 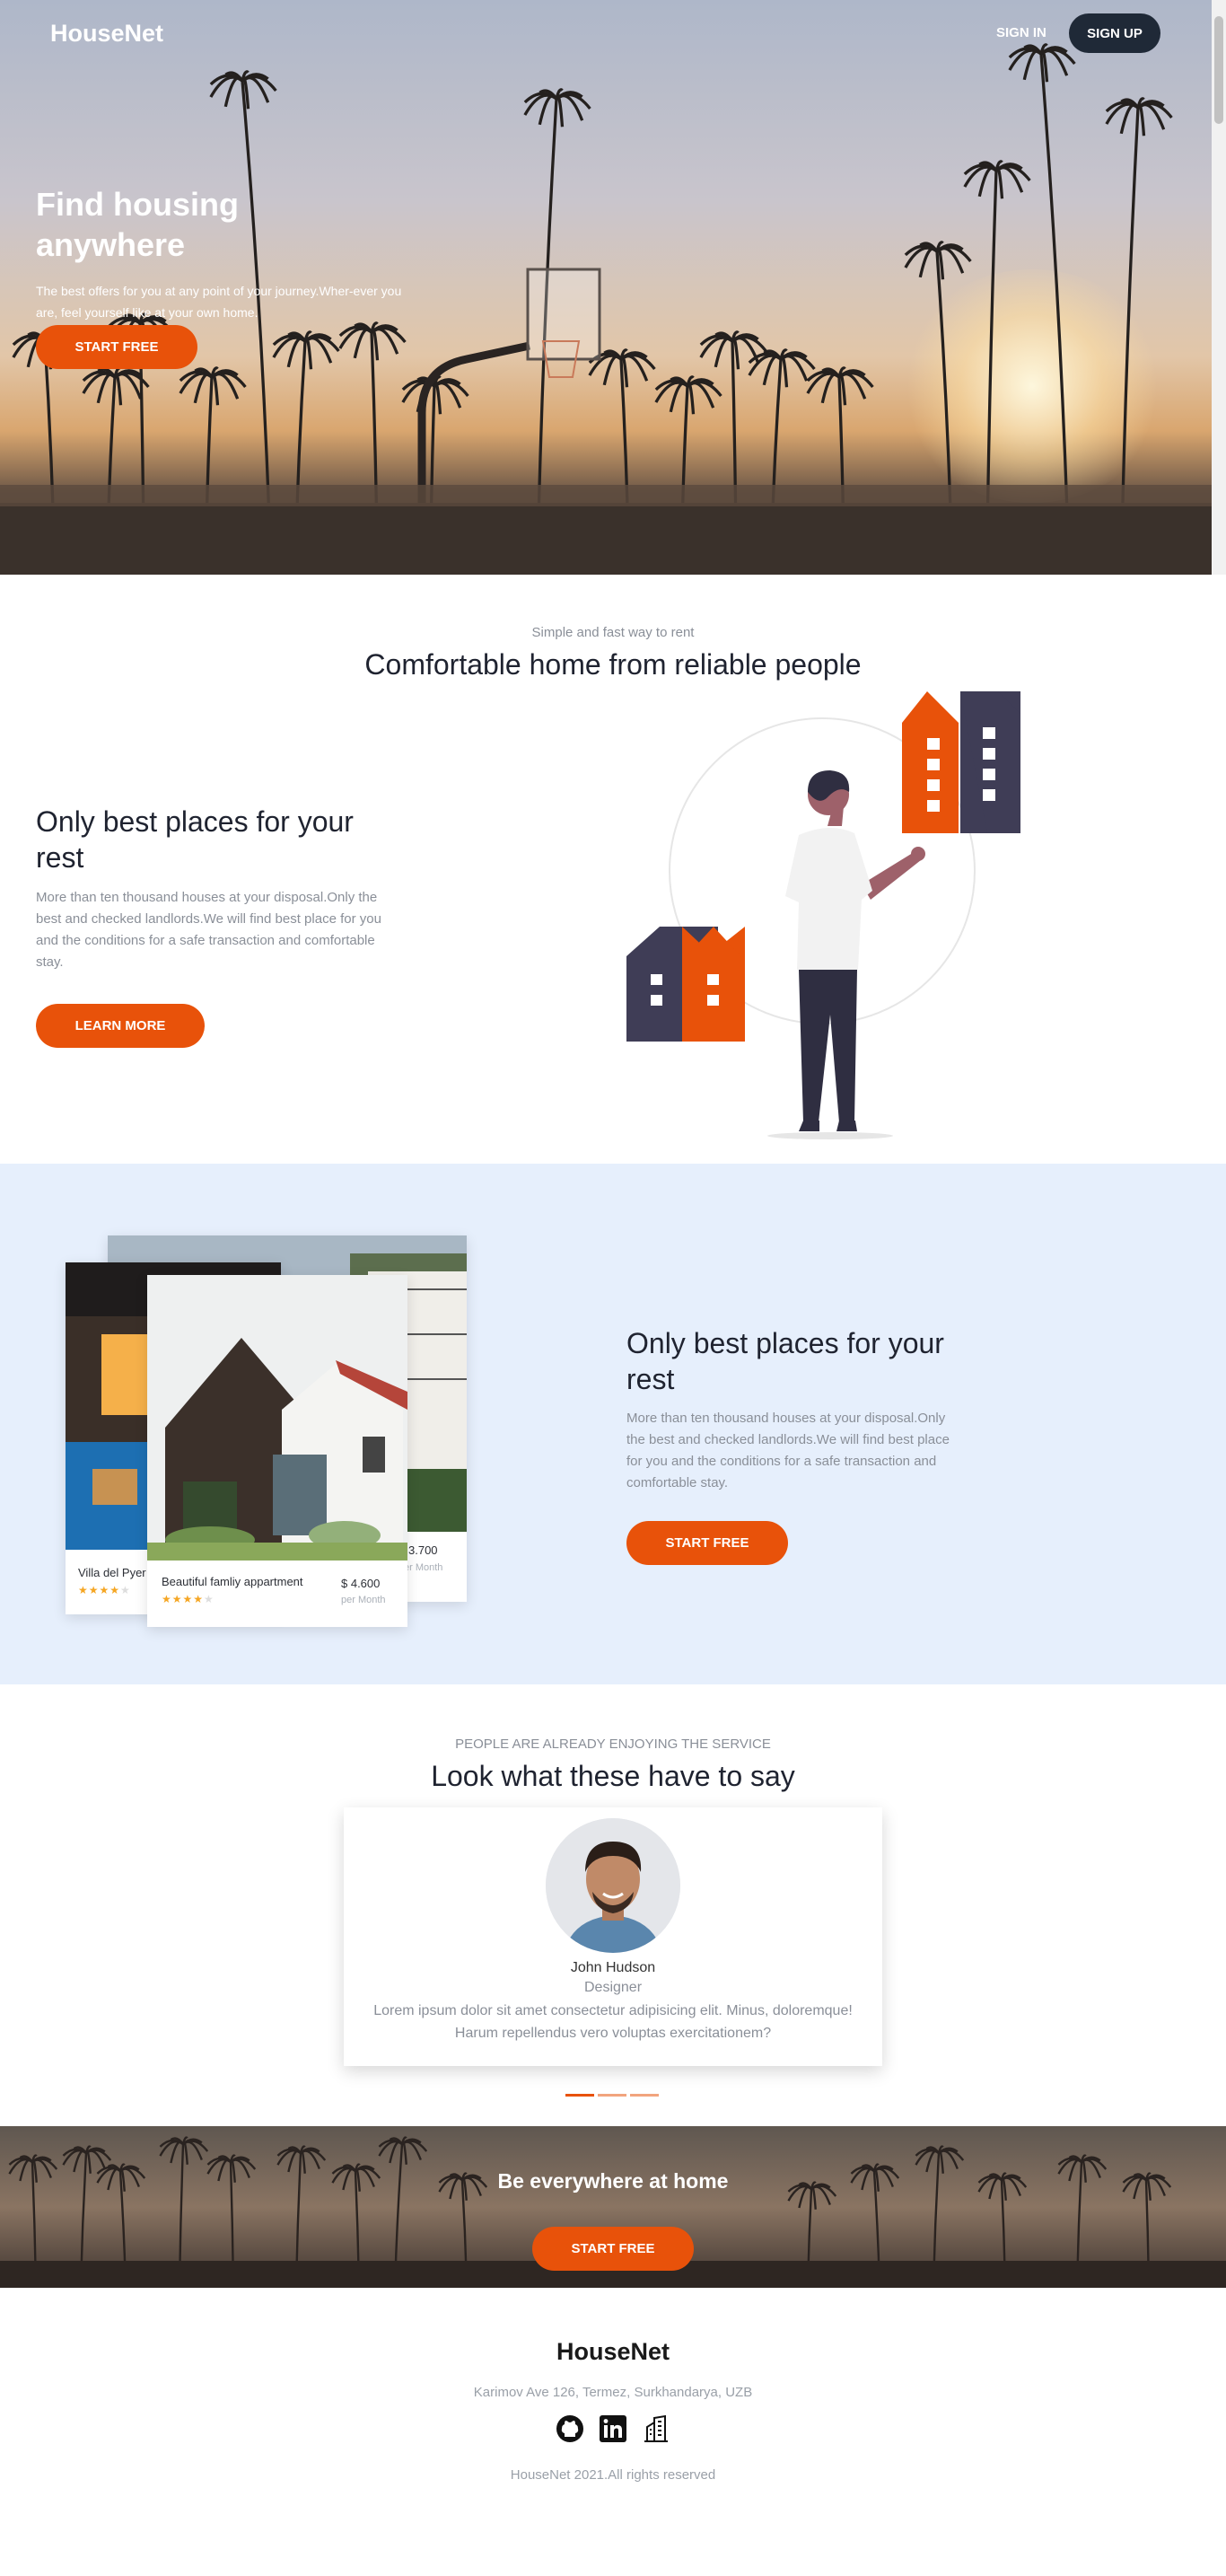 I want to click on testimonial-author-name: John Hudson, so click(x=613, y=1967).